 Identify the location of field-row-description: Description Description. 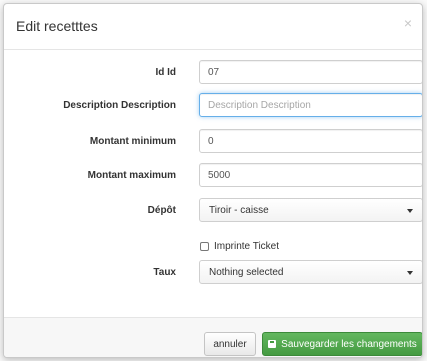
(213, 106).